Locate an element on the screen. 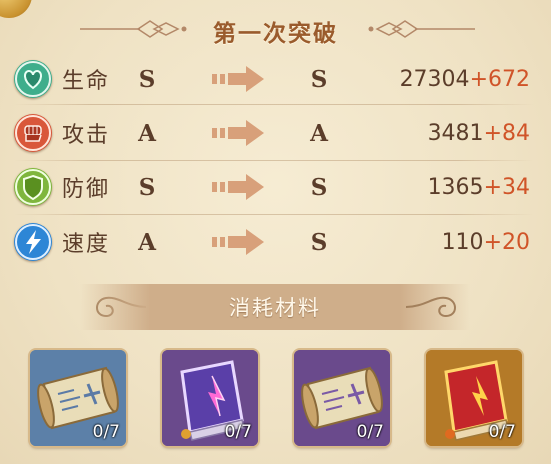  title-ornament-right is located at coordinates (421, 29).